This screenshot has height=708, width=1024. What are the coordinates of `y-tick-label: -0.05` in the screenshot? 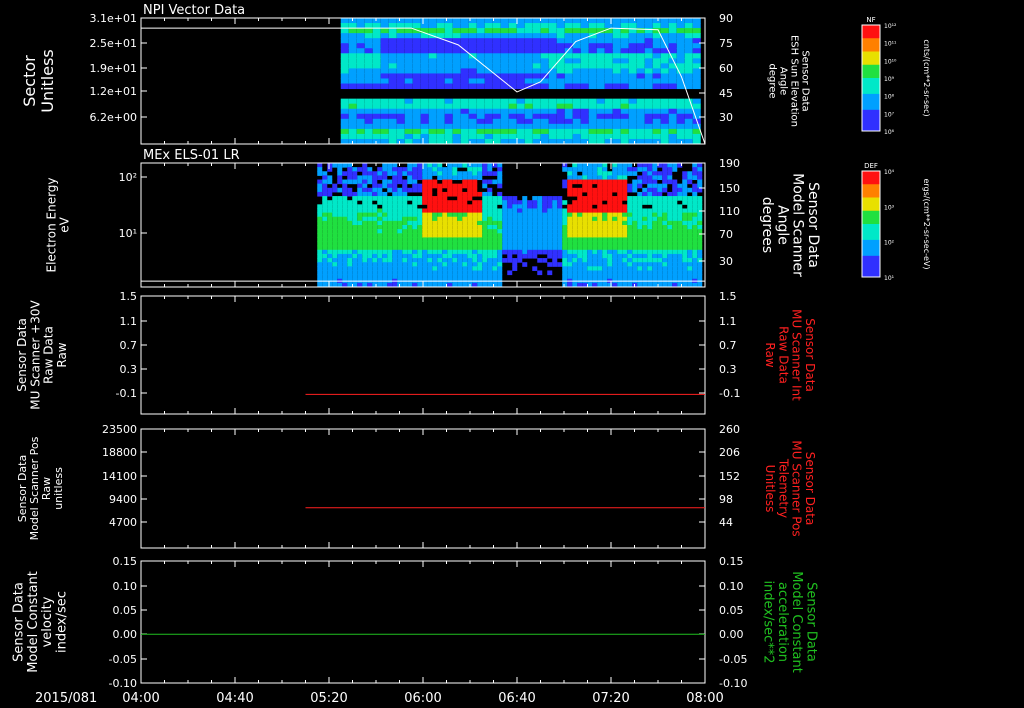 It's located at (123, 659).